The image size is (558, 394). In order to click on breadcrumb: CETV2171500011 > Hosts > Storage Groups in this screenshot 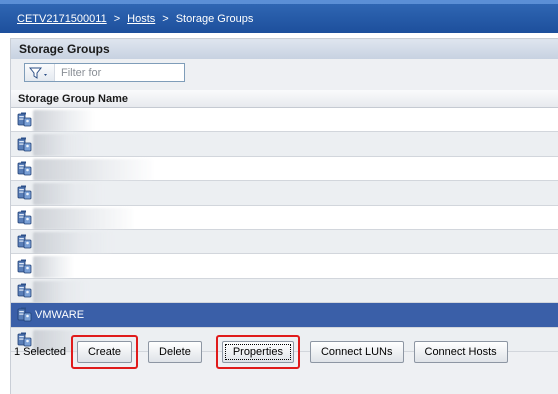, I will do `click(279, 16)`.